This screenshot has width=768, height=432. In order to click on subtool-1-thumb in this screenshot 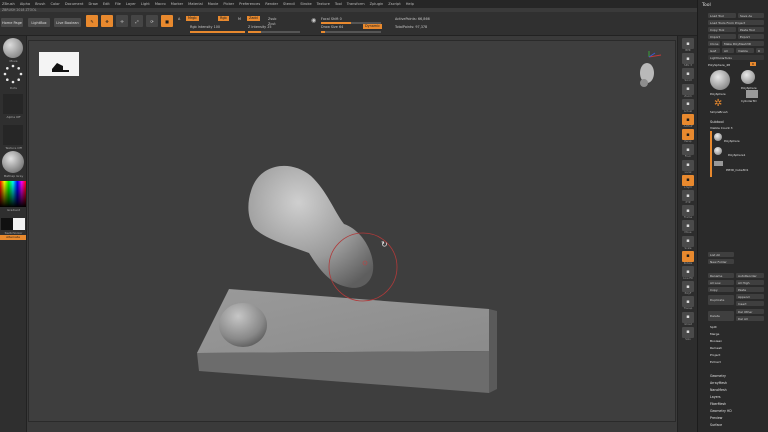, I will do `click(718, 137)`.